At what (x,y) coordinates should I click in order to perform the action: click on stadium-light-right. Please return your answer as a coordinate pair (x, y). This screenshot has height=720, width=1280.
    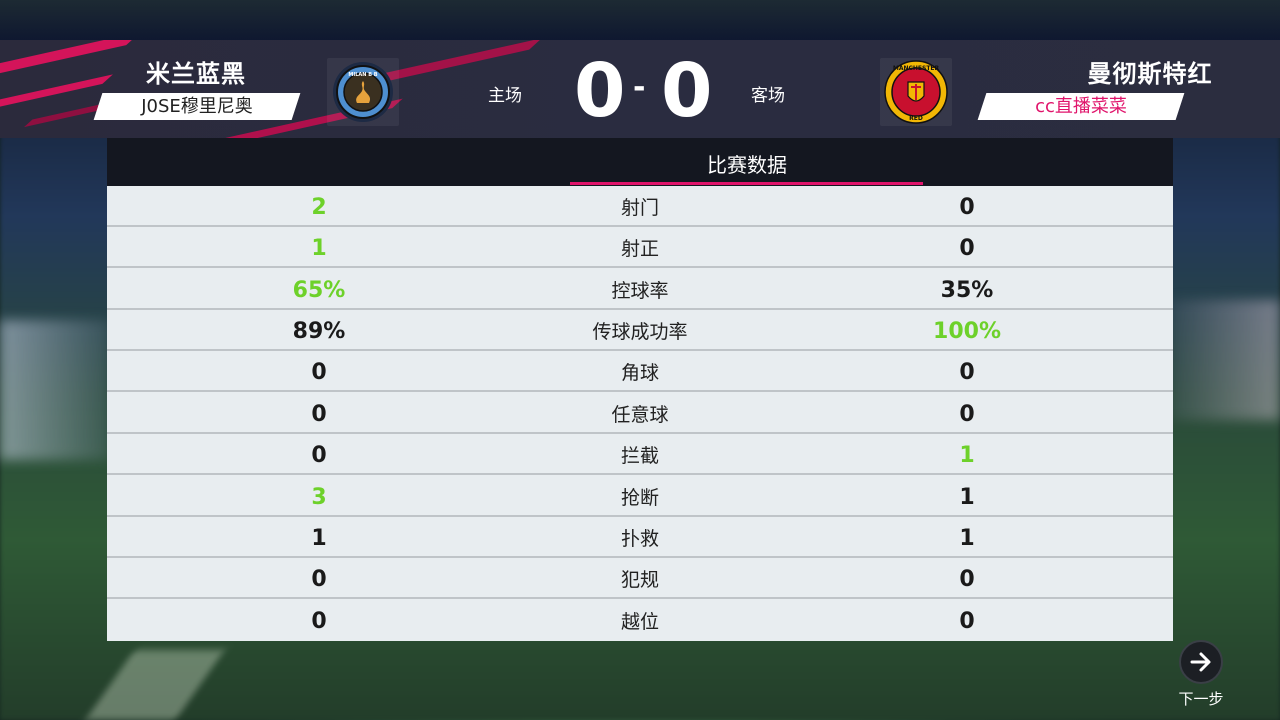
    Looking at the image, I should click on (1225, 360).